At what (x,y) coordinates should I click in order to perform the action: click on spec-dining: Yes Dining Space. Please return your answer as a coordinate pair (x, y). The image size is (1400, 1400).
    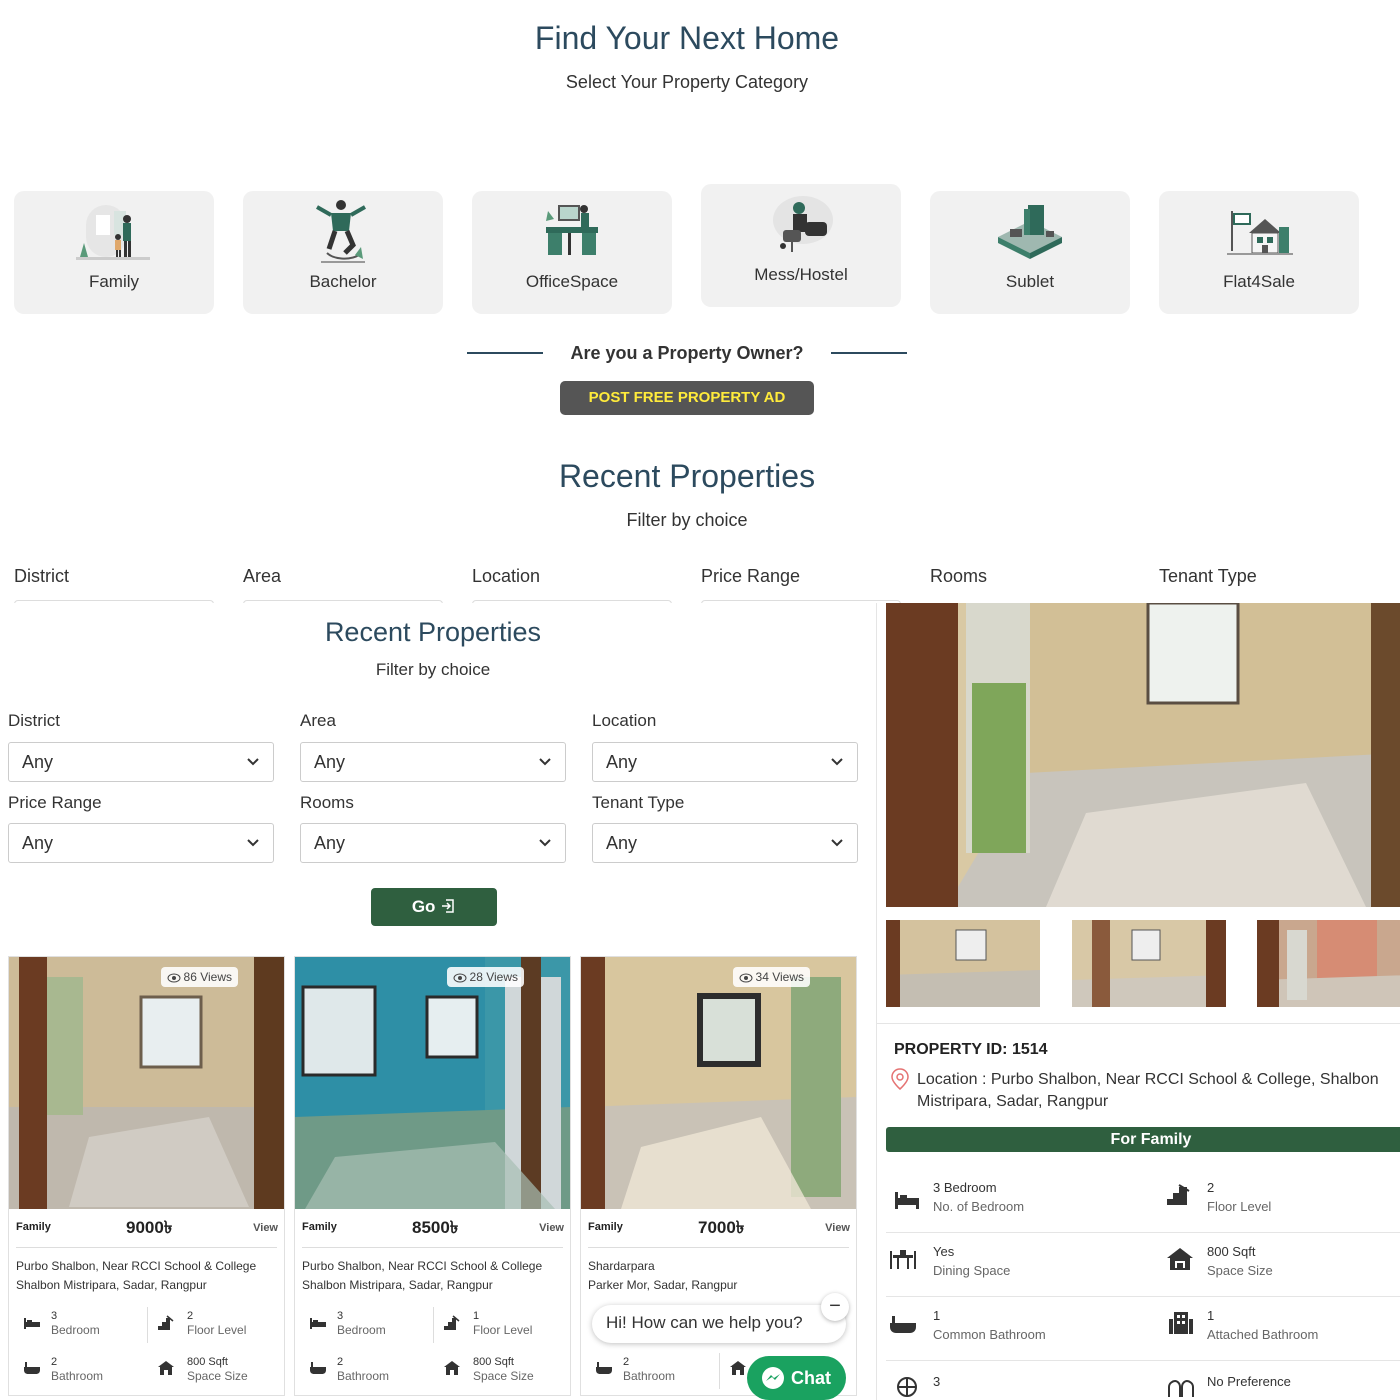
    Looking at the image, I should click on (971, 1261).